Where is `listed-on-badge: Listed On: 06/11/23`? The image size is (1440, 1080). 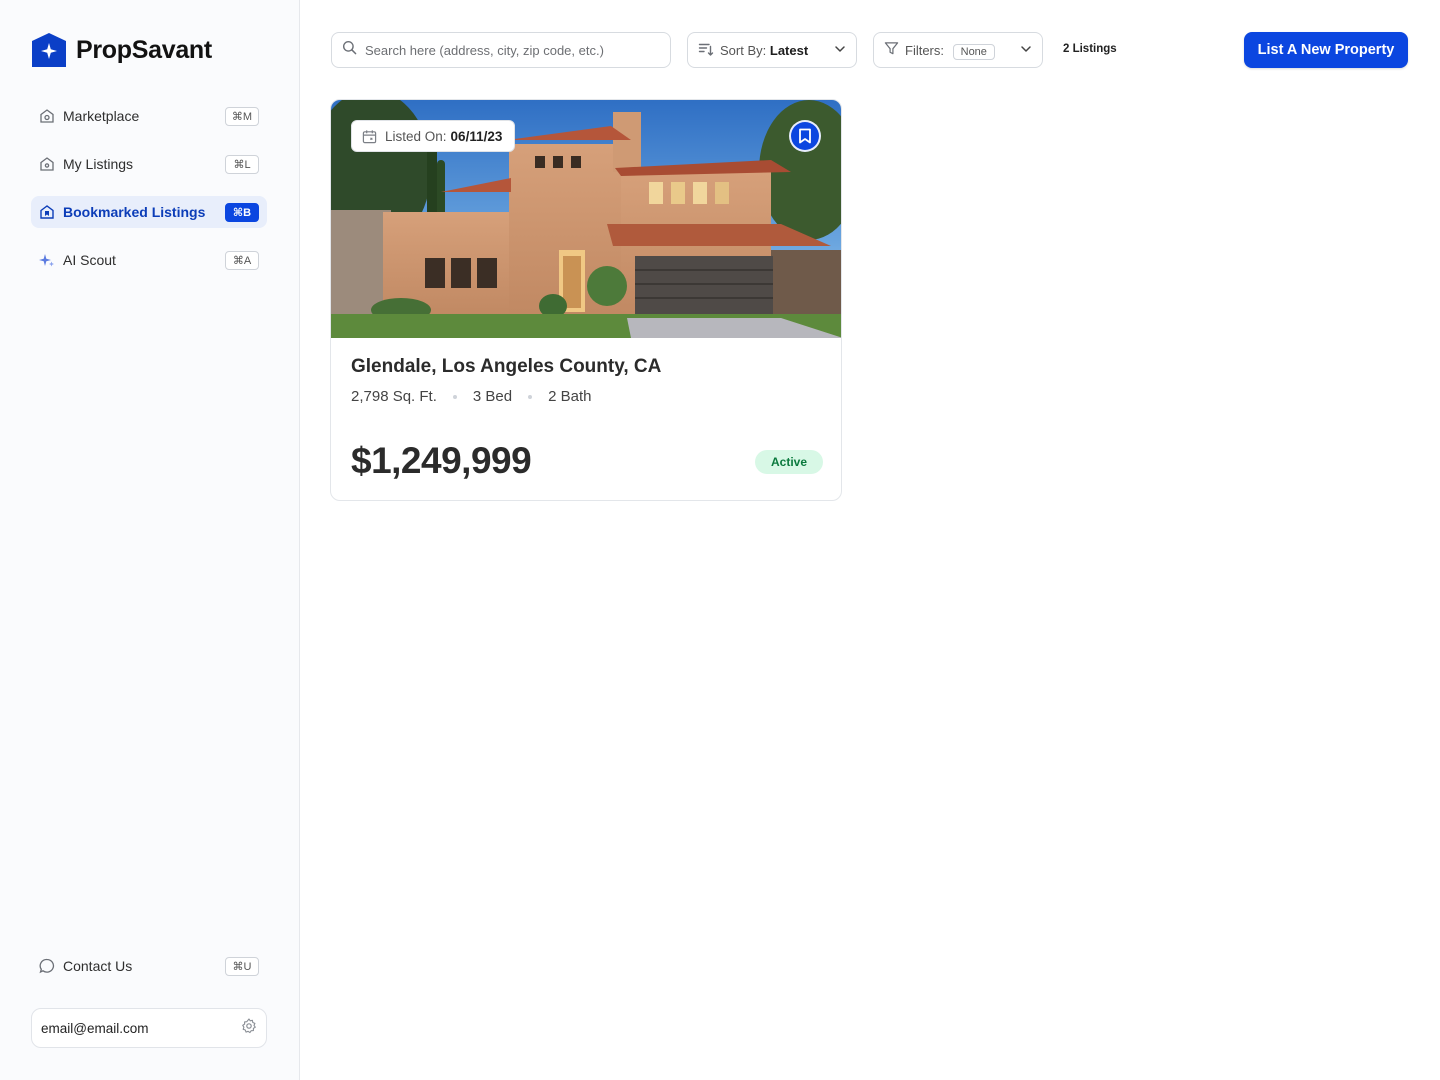 listed-on-badge: Listed On: 06/11/23 is located at coordinates (433, 136).